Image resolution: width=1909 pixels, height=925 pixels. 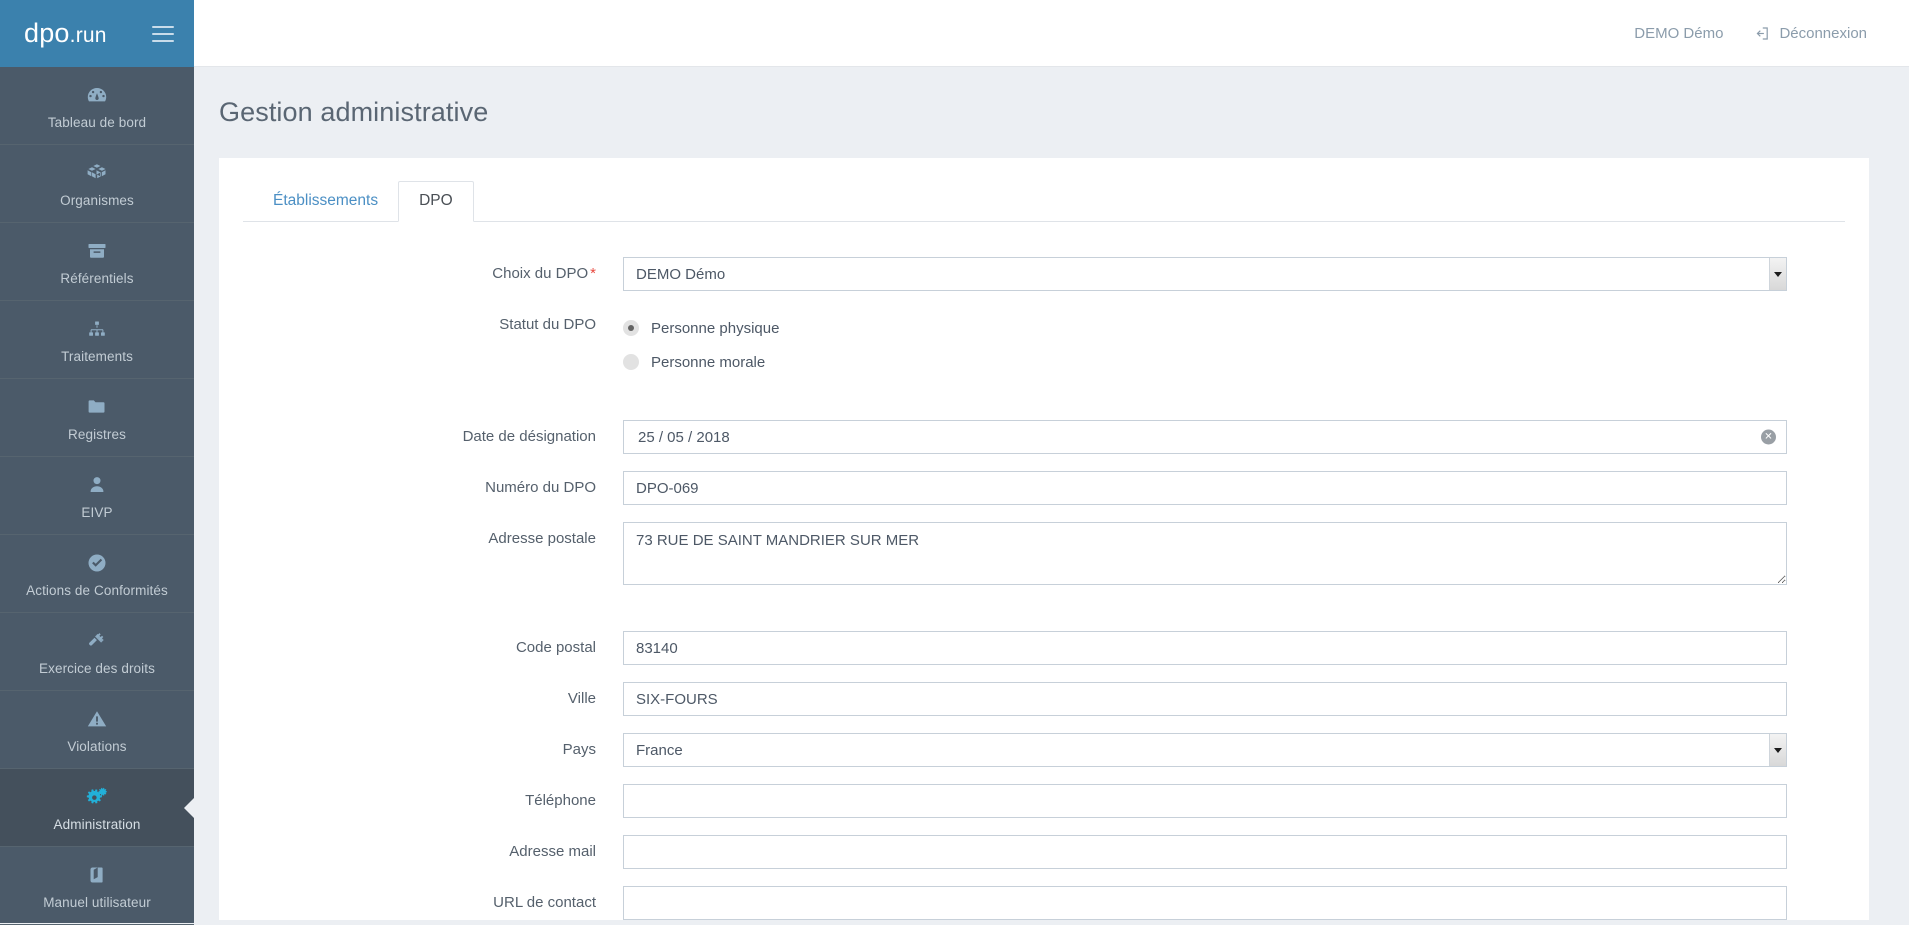 I want to click on field-row-code-postal: Code postal, so click(x=1044, y=648).